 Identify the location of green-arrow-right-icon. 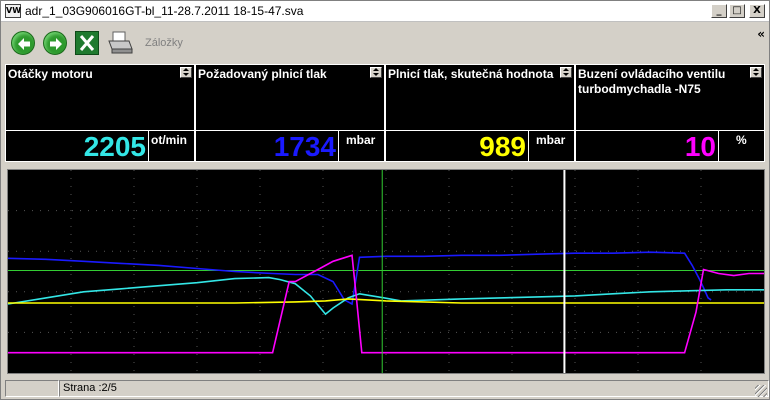
(56, 44).